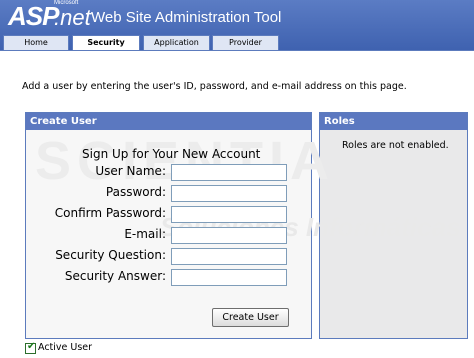  What do you see at coordinates (229, 193) in the screenshot?
I see `password-input` at bounding box center [229, 193].